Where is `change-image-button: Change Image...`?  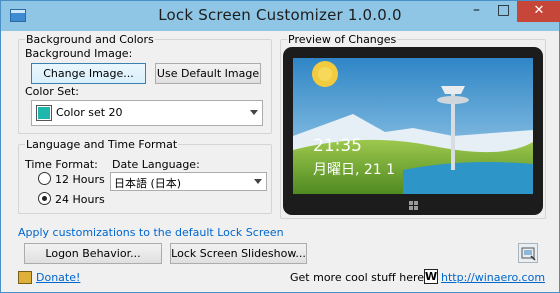
change-image-button: Change Image... is located at coordinates (88, 73).